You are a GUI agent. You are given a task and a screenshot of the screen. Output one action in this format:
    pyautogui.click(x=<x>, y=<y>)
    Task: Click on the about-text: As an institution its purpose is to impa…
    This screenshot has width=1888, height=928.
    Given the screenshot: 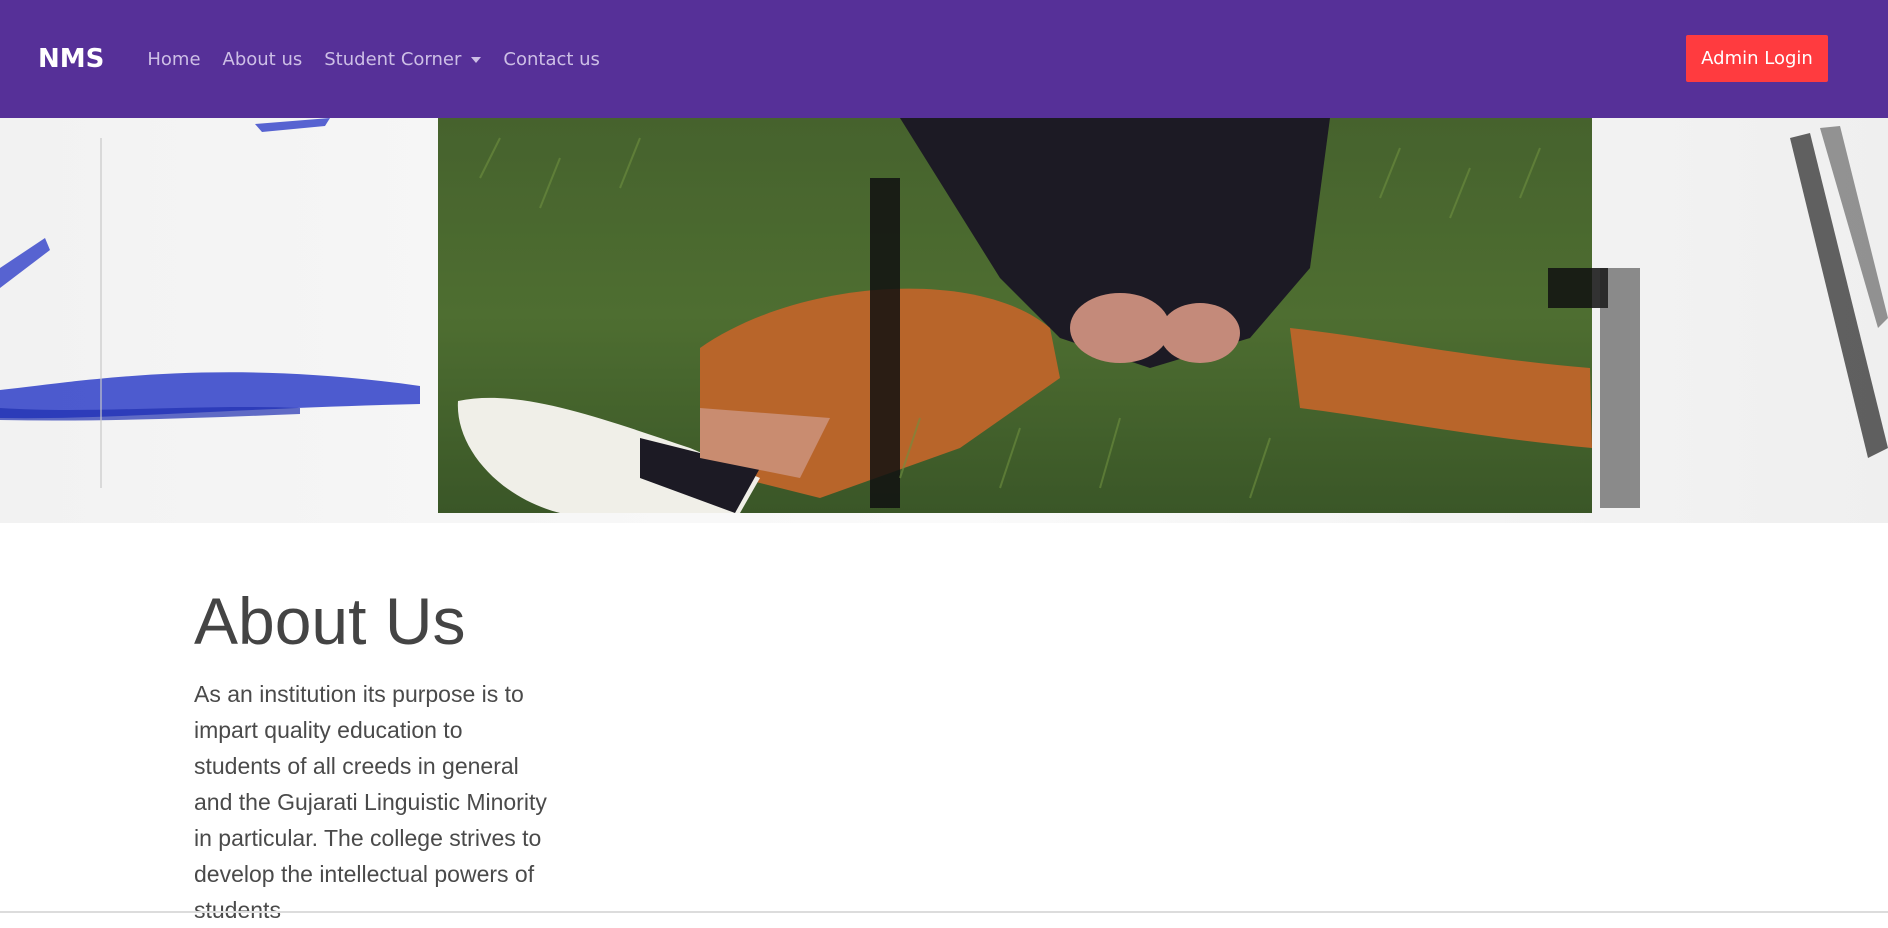 What is the action you would take?
    pyautogui.click(x=370, y=801)
    